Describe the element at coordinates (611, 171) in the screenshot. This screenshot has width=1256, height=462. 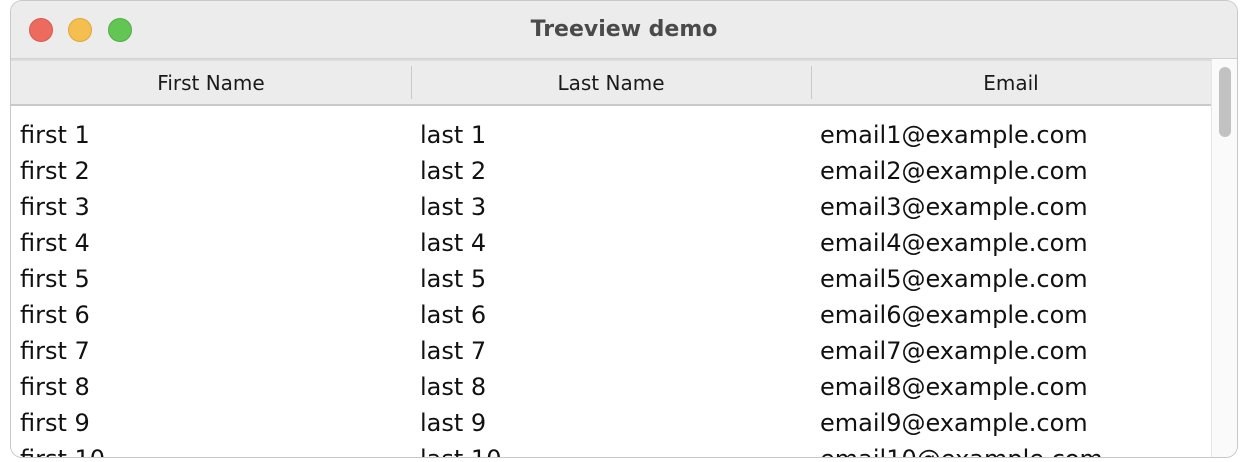
I see `table-row: first 2 last 2 email2@example.com` at that location.